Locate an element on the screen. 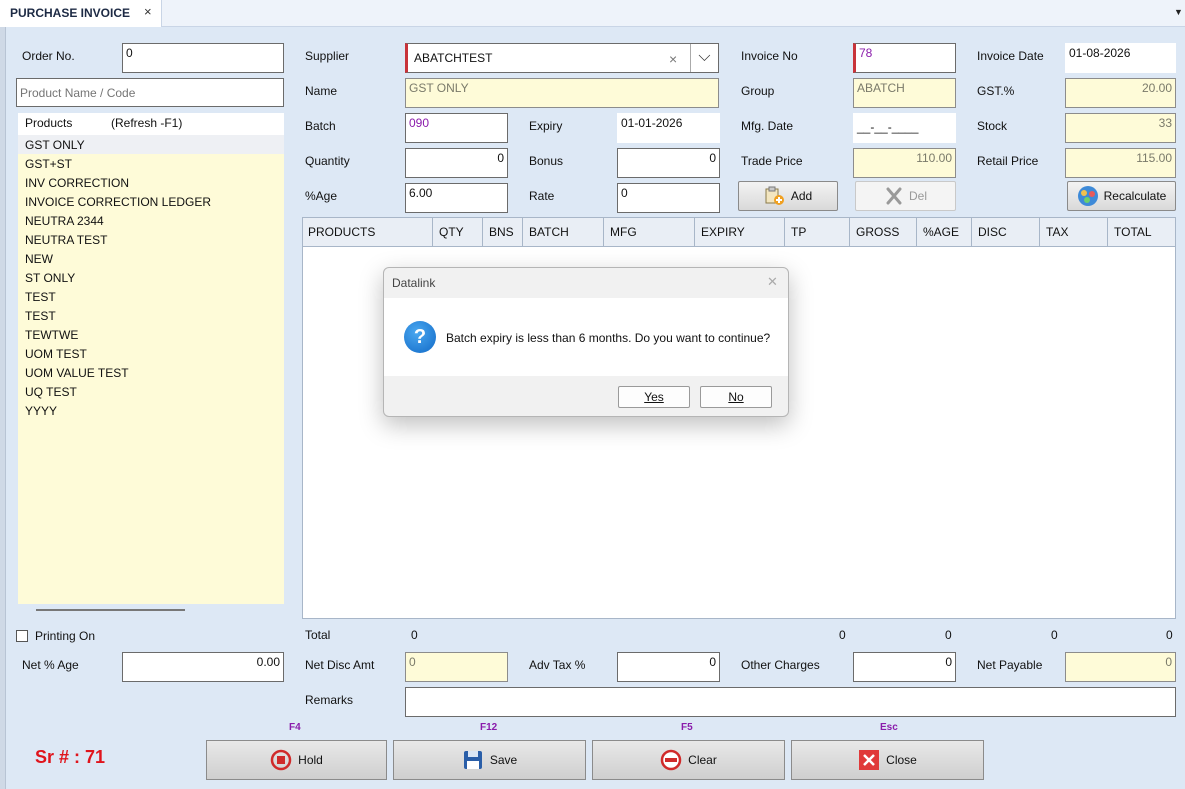 The image size is (1185, 789). tab-purchase-invoice: PURCHASE INVOICE × is located at coordinates (81, 13).